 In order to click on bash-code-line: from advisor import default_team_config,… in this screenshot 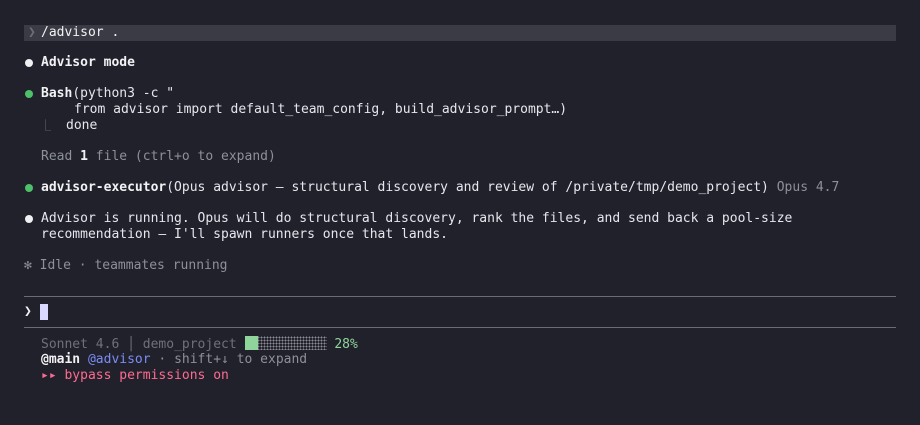, I will do `click(321, 109)`.